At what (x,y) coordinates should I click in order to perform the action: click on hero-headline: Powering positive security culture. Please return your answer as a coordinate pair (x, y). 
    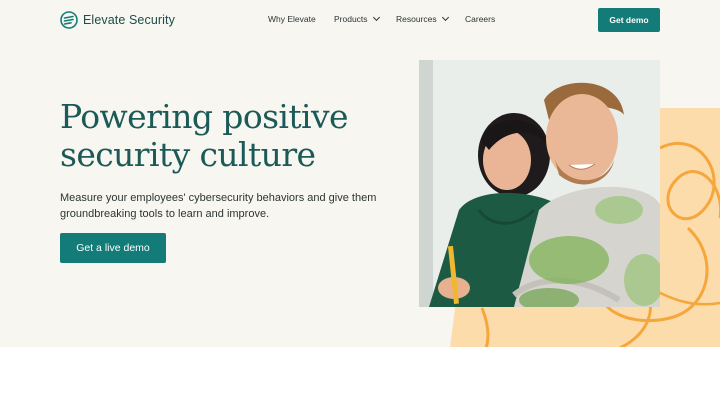
    Looking at the image, I should click on (230, 136).